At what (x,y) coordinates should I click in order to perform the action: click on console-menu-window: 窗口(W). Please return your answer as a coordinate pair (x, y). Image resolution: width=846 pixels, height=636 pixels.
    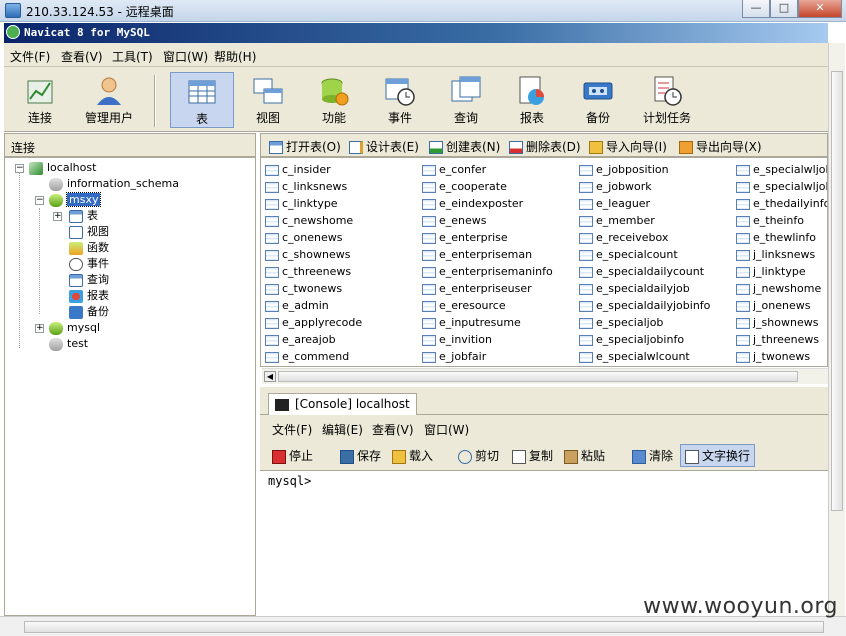
    Looking at the image, I should click on (446, 429).